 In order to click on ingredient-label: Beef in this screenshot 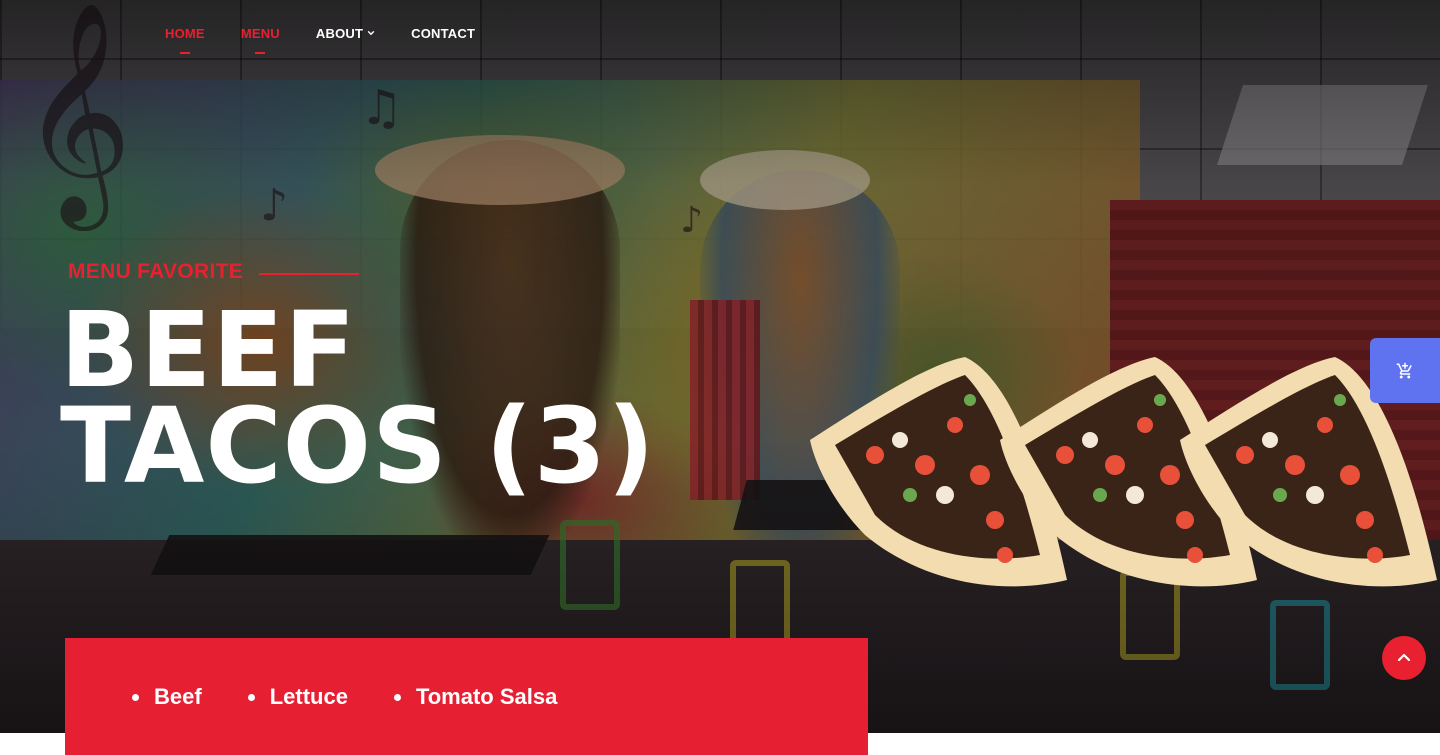, I will do `click(178, 696)`.